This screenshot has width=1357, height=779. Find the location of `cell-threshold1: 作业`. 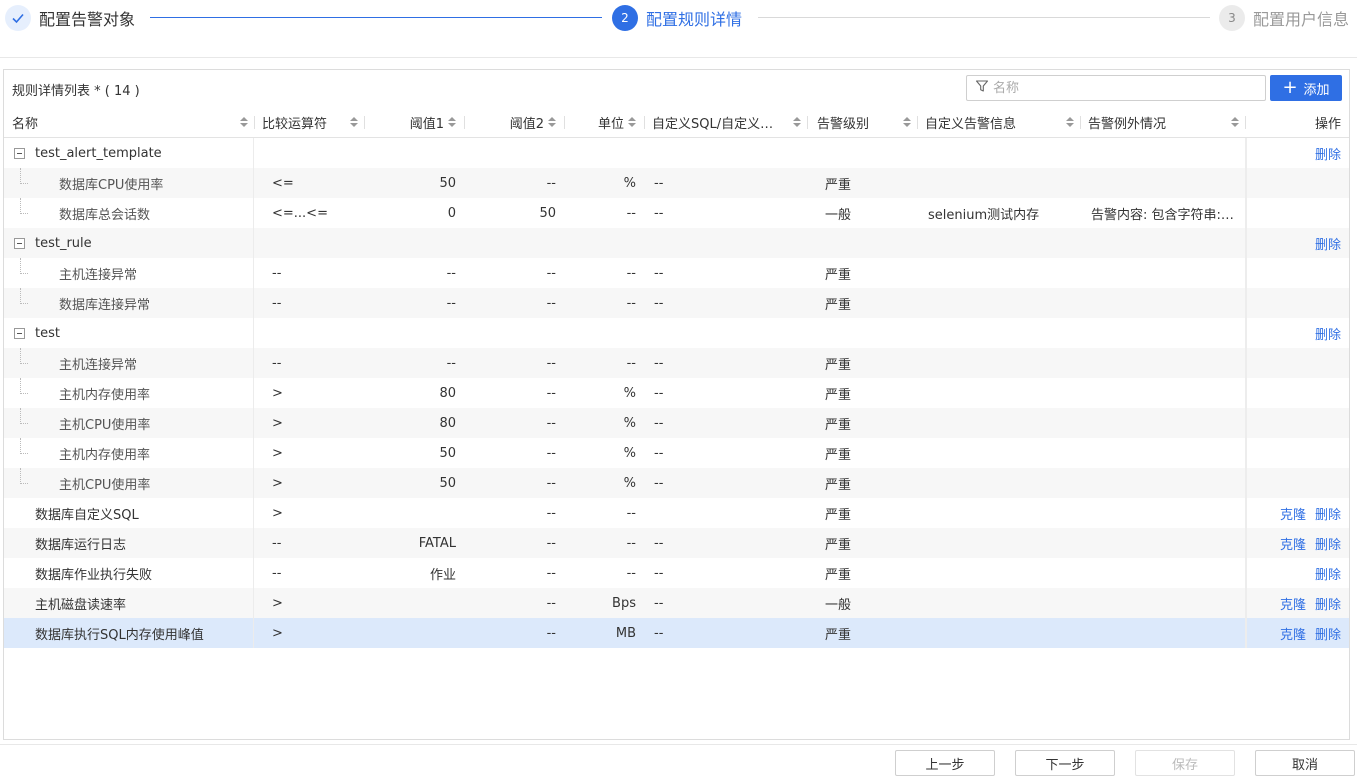

cell-threshold1: 作业 is located at coordinates (414, 573).